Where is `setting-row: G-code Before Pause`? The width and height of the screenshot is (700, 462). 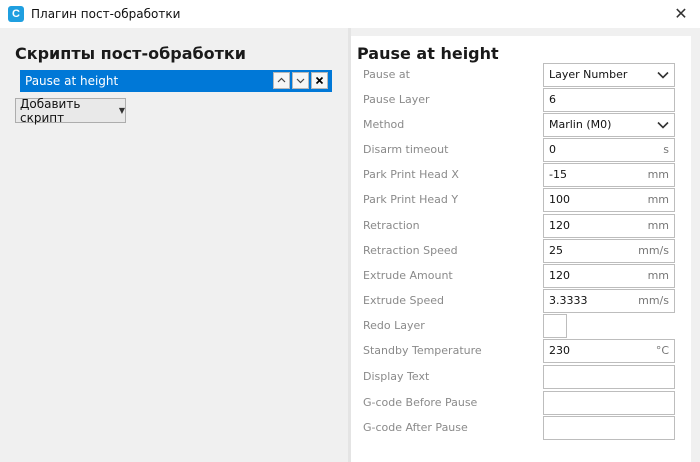
setting-row: G-code Before Pause is located at coordinates (521, 402).